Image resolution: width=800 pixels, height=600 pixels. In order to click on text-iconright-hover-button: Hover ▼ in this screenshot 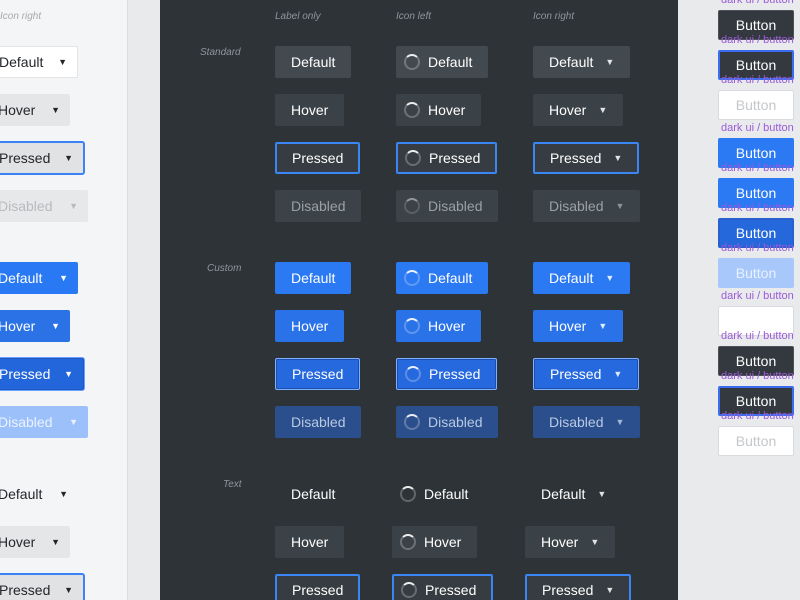, I will do `click(570, 542)`.